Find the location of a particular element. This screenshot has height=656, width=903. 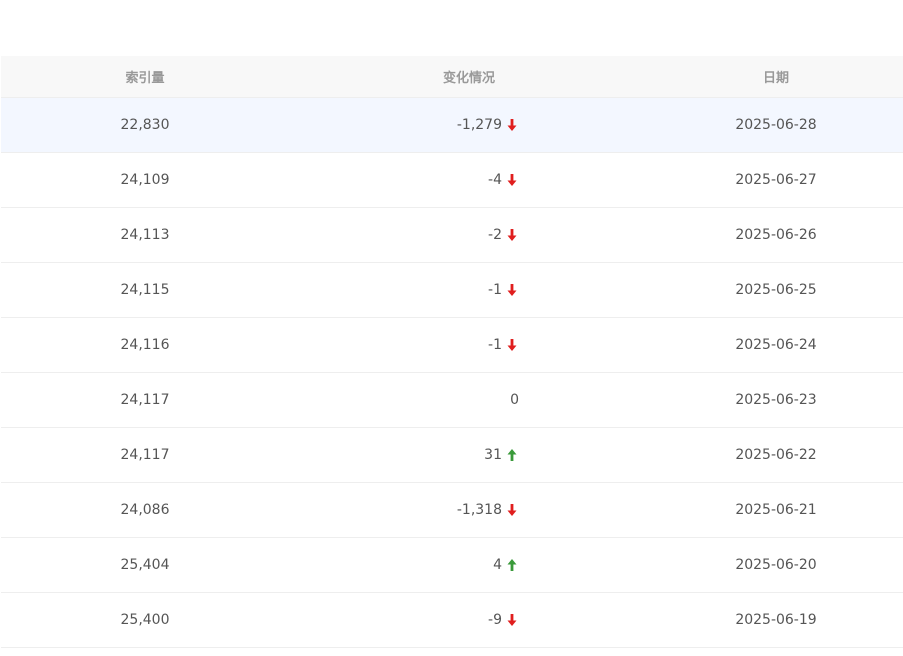

change-cell: 0 is located at coordinates (469, 400).